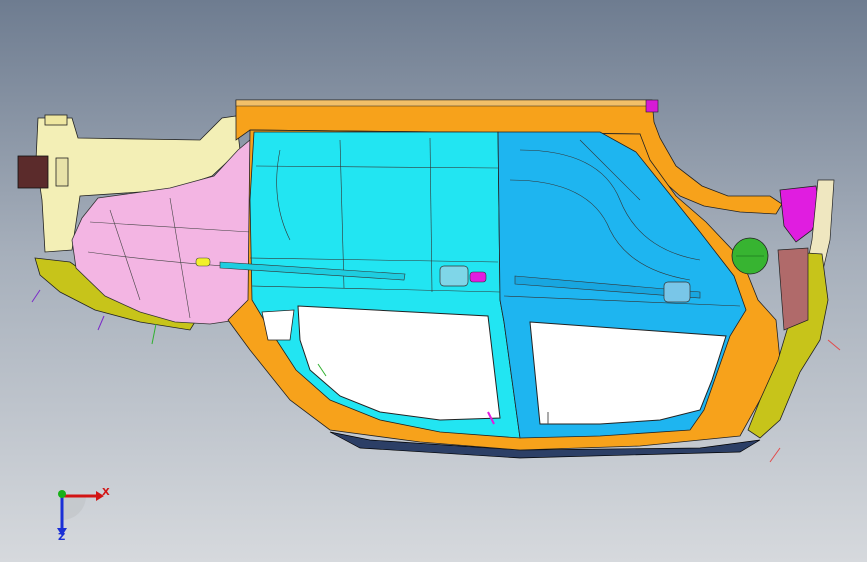  Describe the element at coordinates (62, 537) in the screenshot. I see `z-axis-label: Z` at that location.